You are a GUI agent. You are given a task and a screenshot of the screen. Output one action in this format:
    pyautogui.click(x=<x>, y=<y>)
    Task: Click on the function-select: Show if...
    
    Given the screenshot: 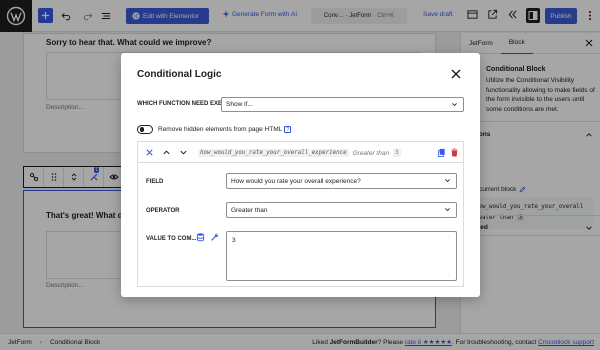 What is the action you would take?
    pyautogui.click(x=342, y=104)
    